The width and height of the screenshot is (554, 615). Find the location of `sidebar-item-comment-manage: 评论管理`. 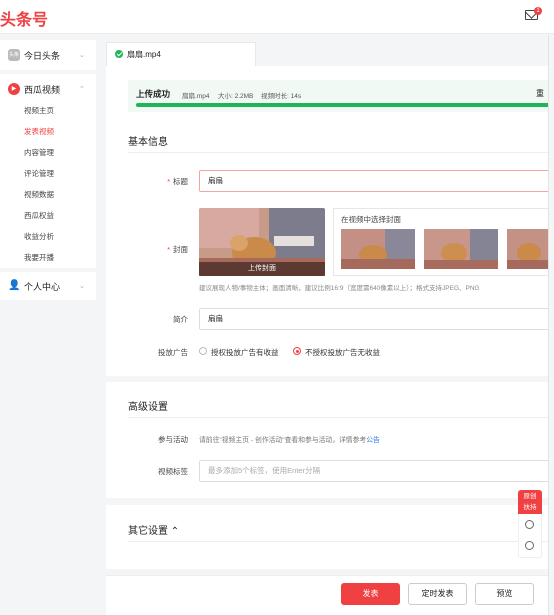

sidebar-item-comment-manage: 评论管理 is located at coordinates (39, 173).